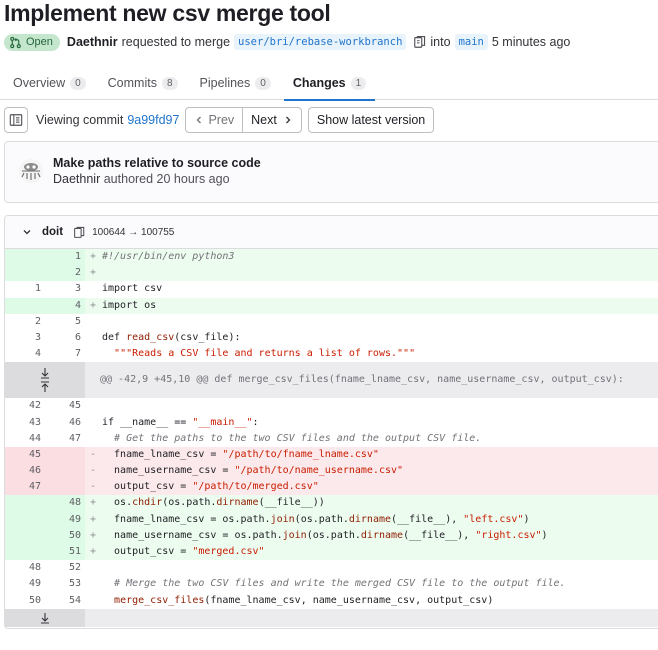  I want to click on author-link: Daethnir, so click(92, 42).